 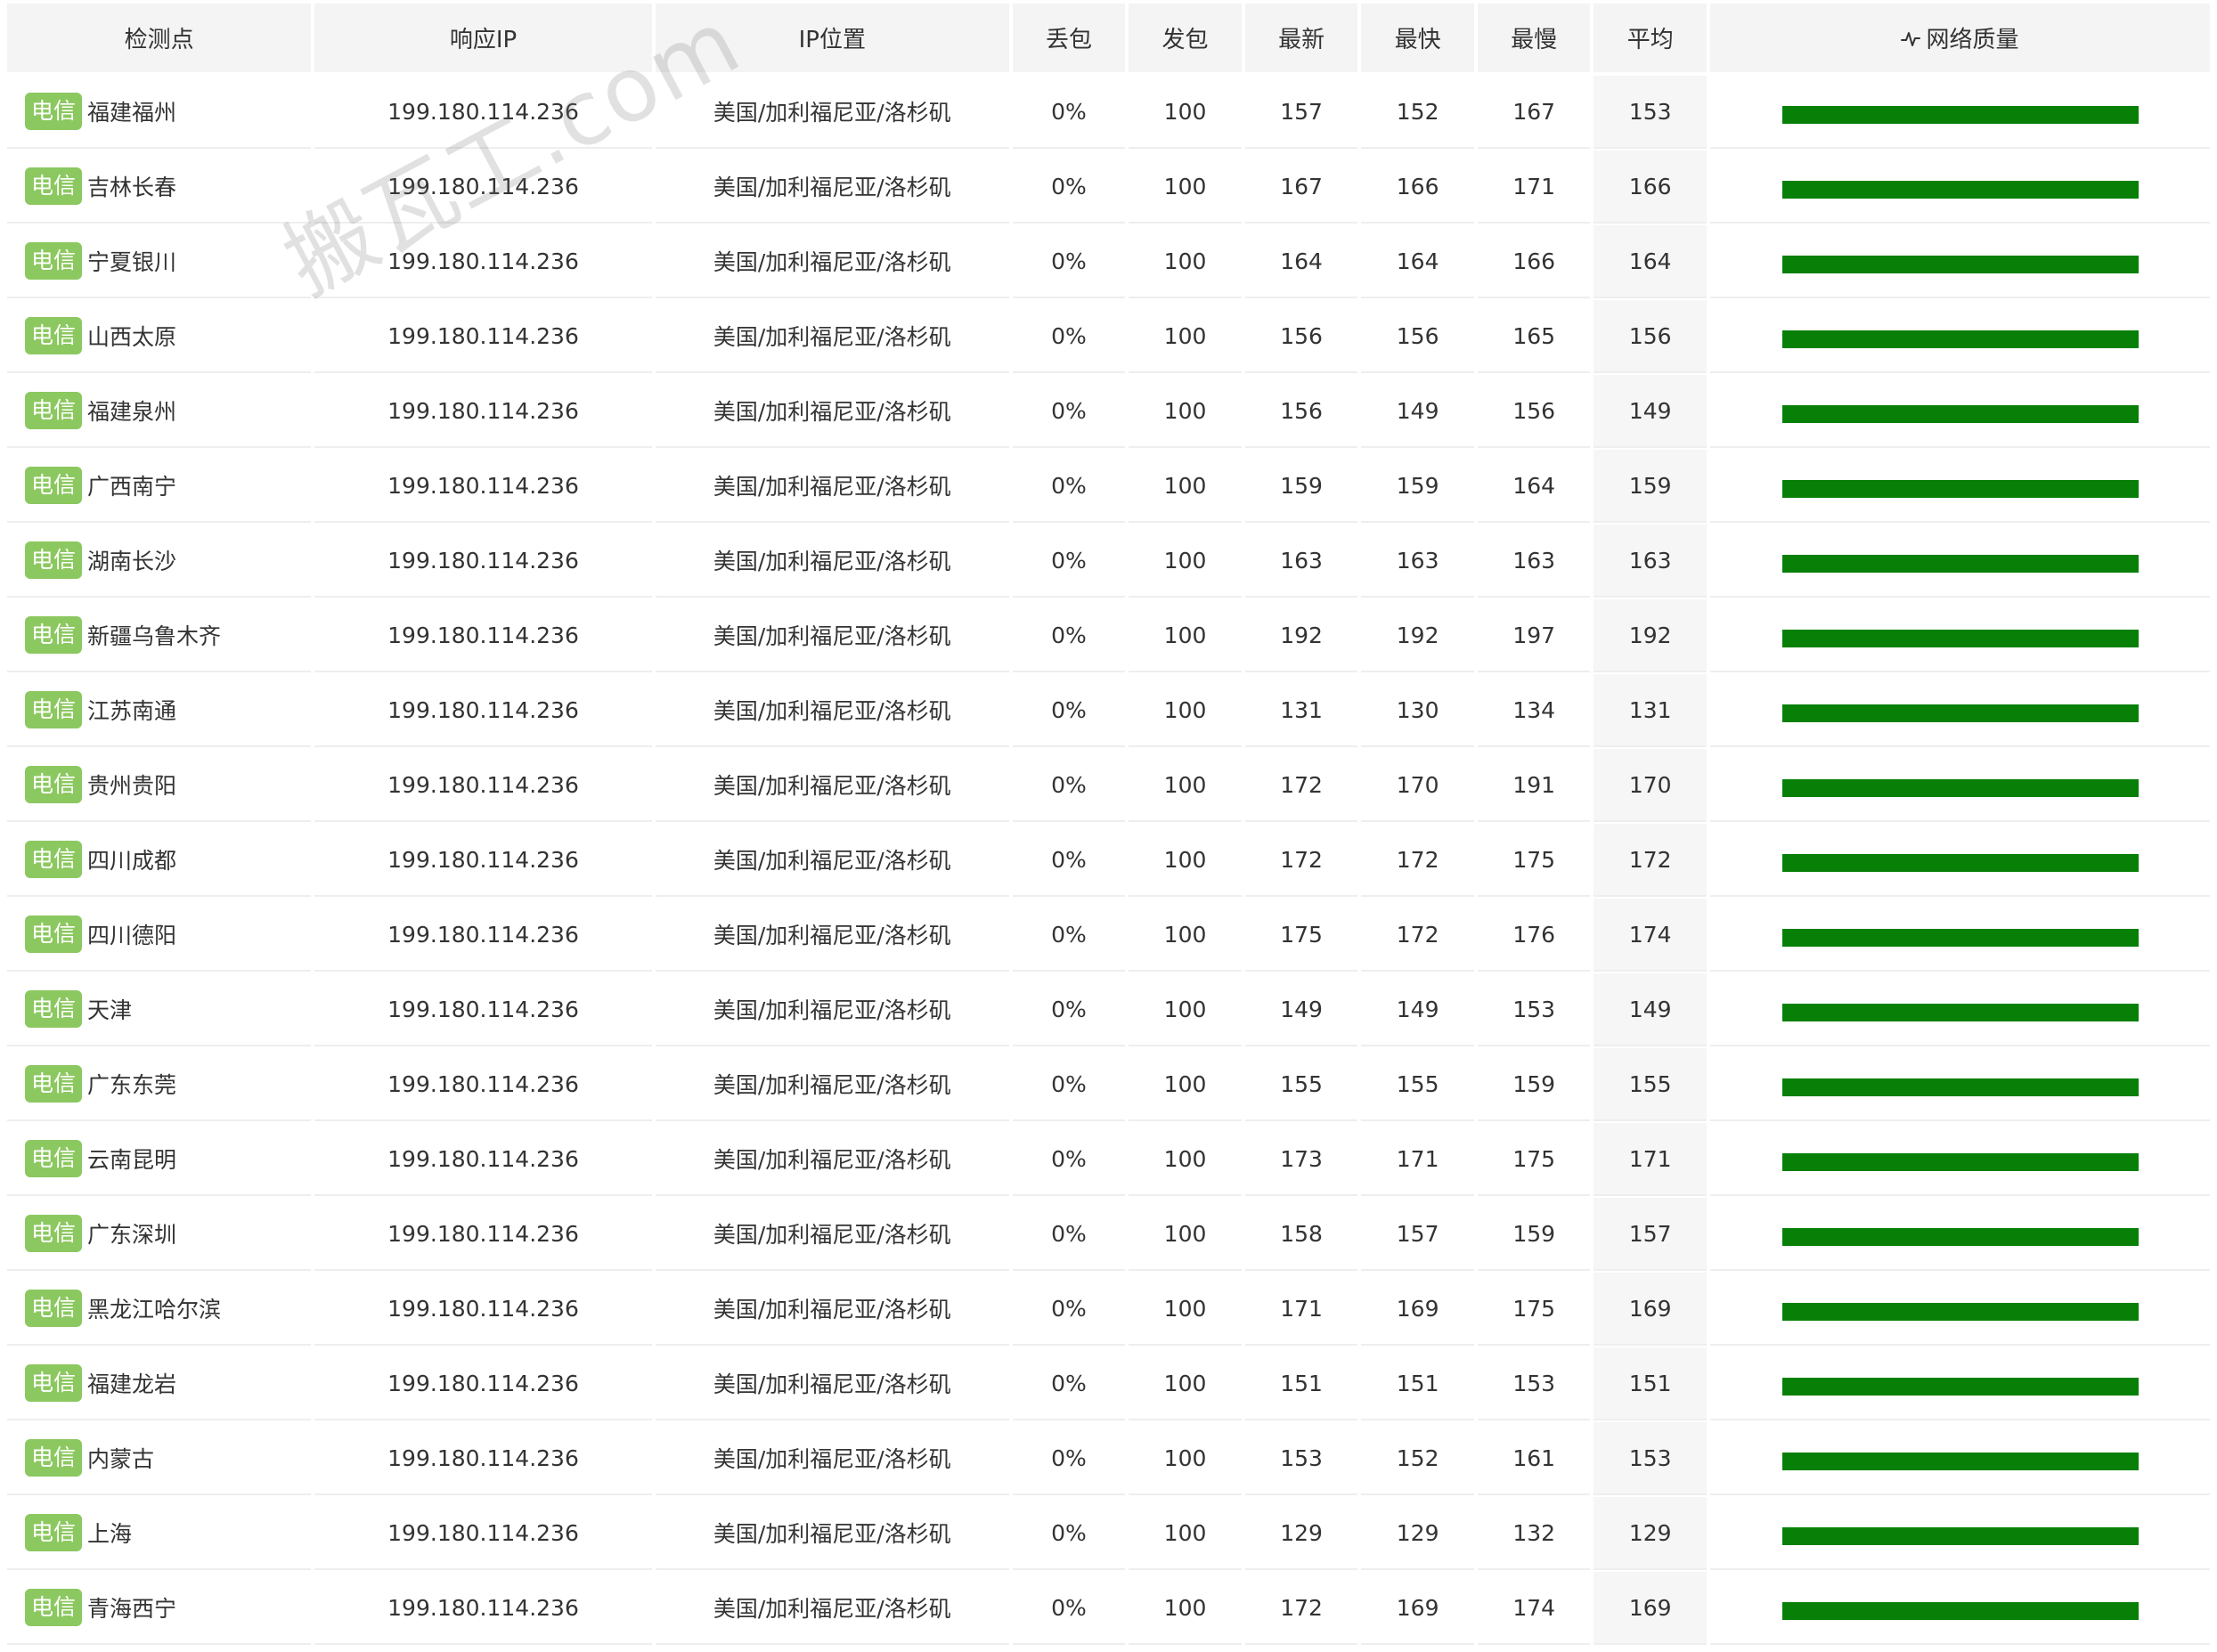 What do you see at coordinates (1534, 1457) in the screenshot?
I see `cell-slowest: 161` at bounding box center [1534, 1457].